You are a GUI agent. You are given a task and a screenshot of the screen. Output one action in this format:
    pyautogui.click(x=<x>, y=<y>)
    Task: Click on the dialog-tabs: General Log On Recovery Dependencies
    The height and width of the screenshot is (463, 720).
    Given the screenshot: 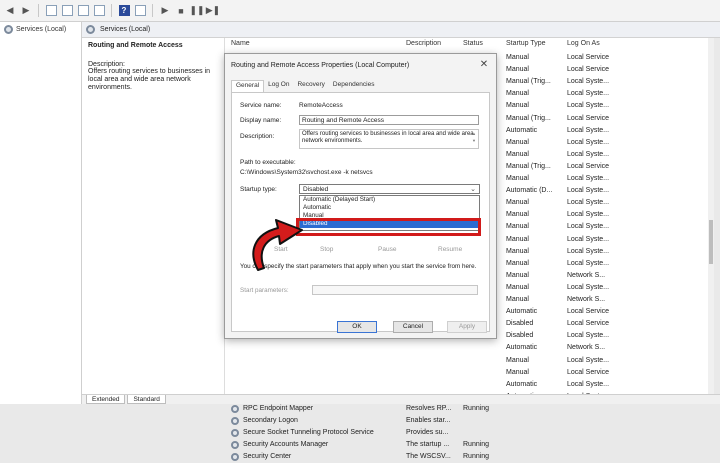 What is the action you would take?
    pyautogui.click(x=304, y=86)
    